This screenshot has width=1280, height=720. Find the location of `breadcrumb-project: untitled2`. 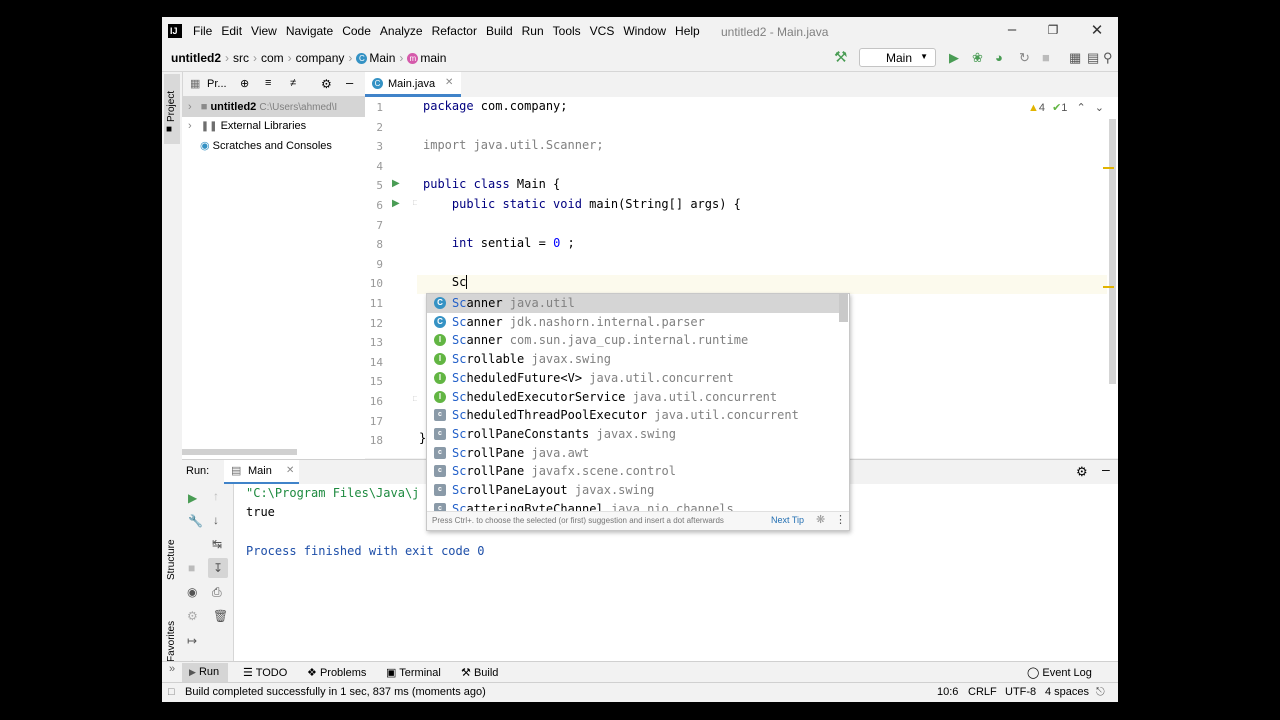

breadcrumb-project: untitled2 is located at coordinates (196, 58).